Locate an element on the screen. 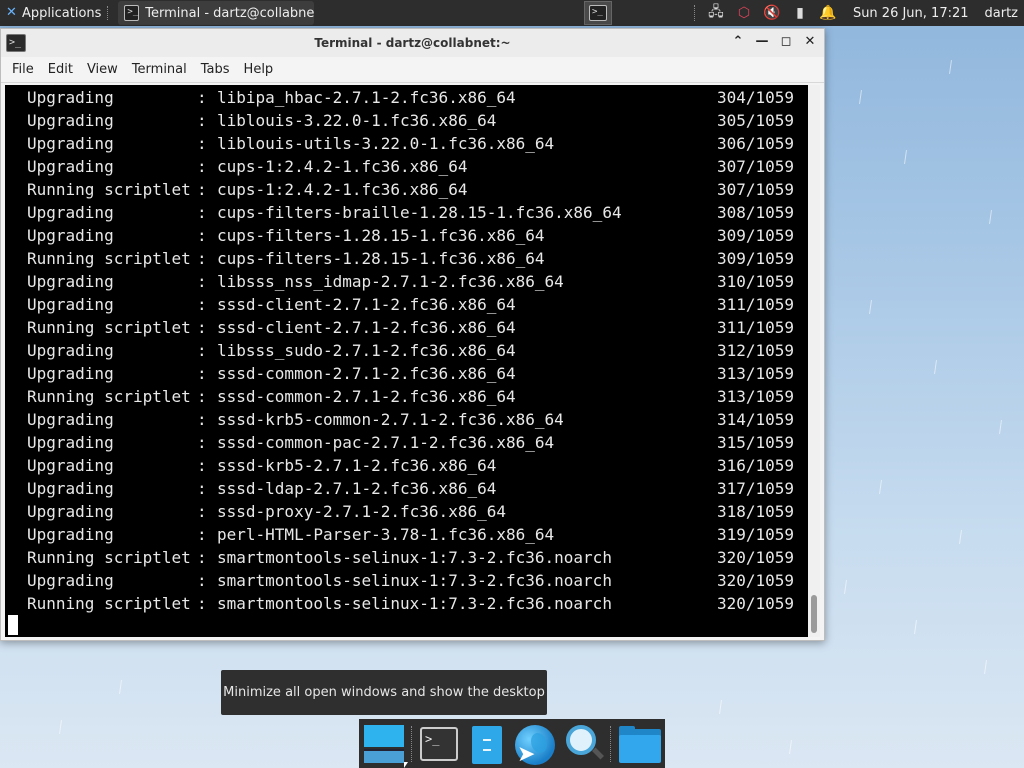 The width and height of the screenshot is (1024, 768). terminal-cursor is located at coordinates (13, 625).